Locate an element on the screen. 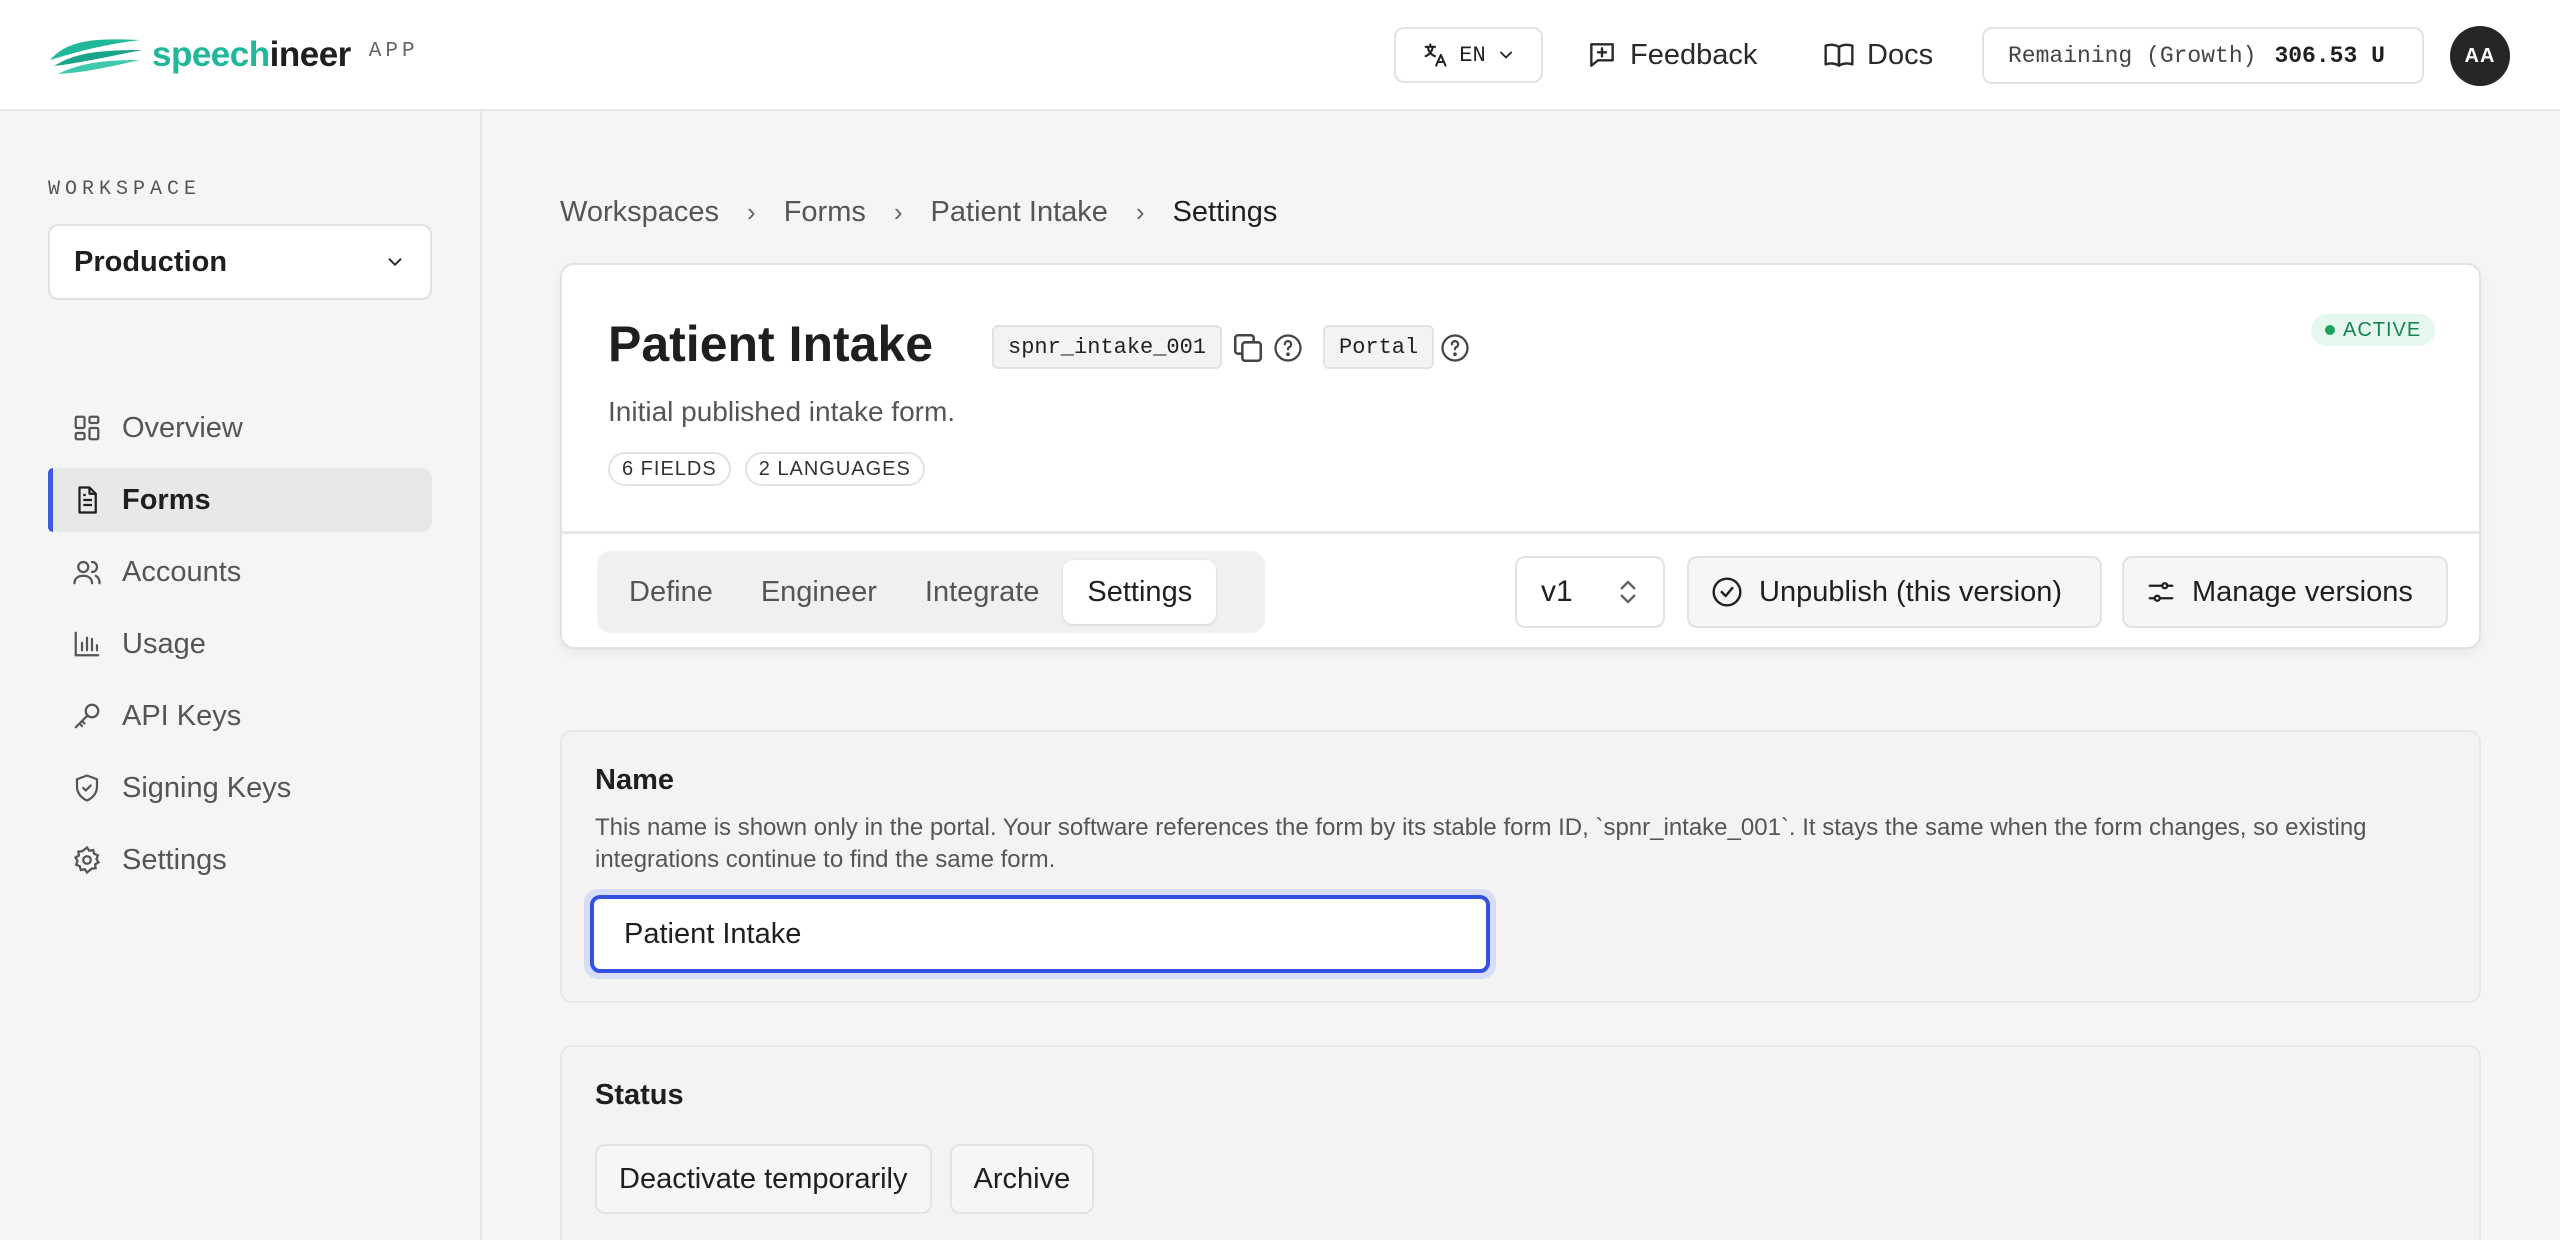 Image resolution: width=2560 pixels, height=1240 pixels. name-input-focus-ring is located at coordinates (1040, 934).